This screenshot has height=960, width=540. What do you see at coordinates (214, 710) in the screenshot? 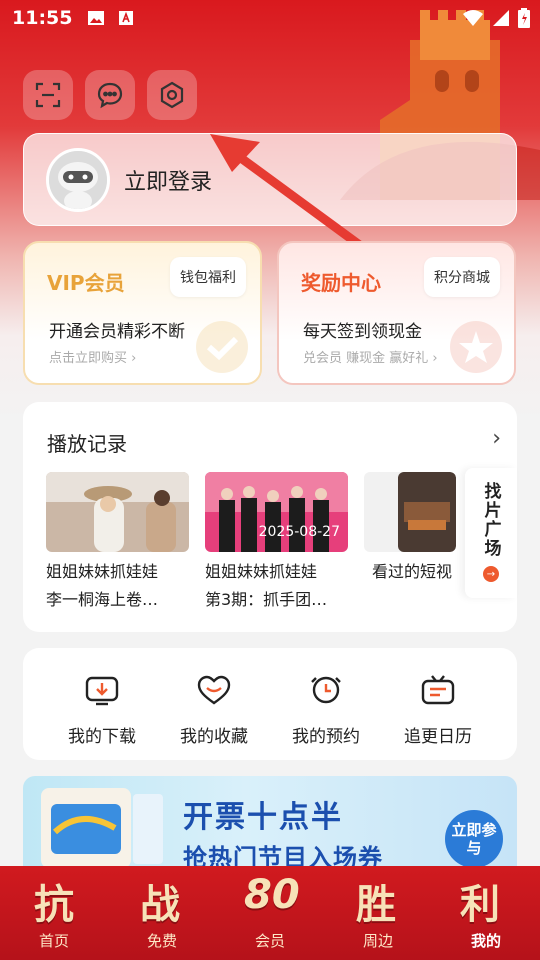
I see `my-favorites-button: 我的收藏` at bounding box center [214, 710].